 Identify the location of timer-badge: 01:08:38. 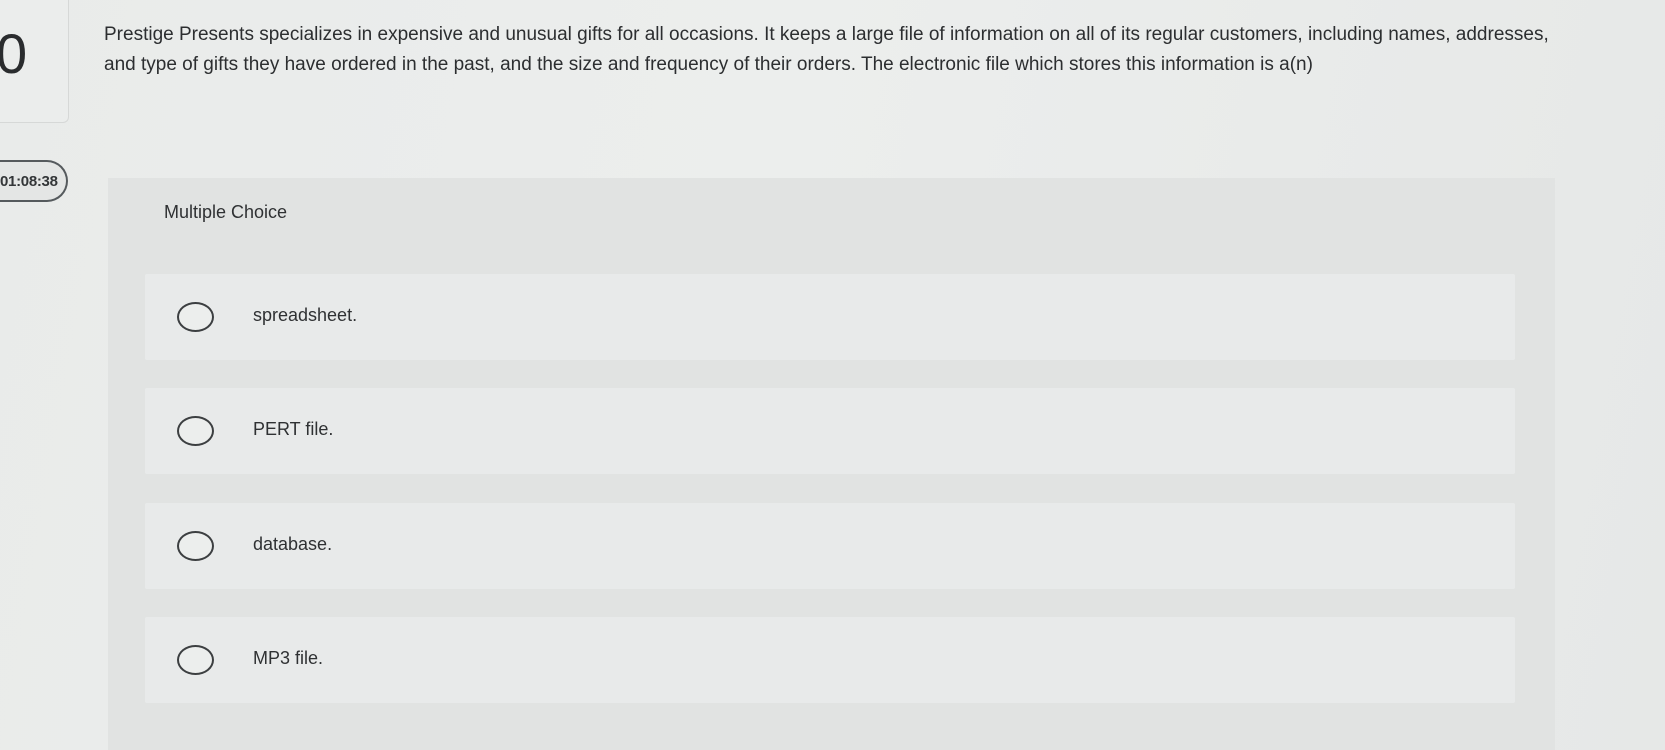
(34, 181).